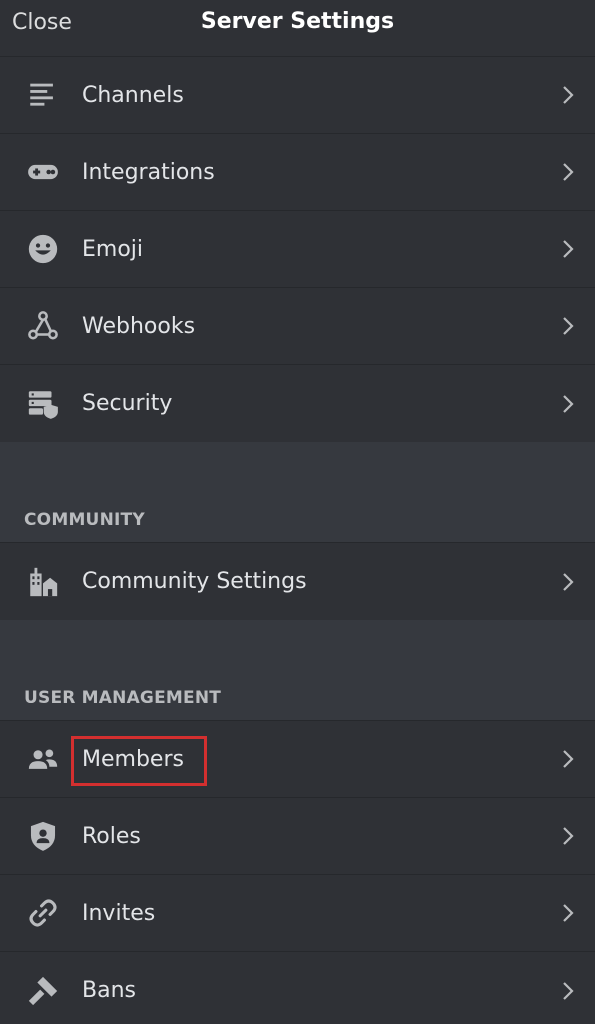 The image size is (595, 1024). I want to click on close-button: Close, so click(42, 22).